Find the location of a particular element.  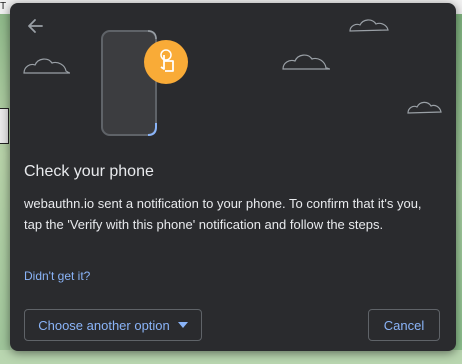

background-page-element is located at coordinates (4, 126).